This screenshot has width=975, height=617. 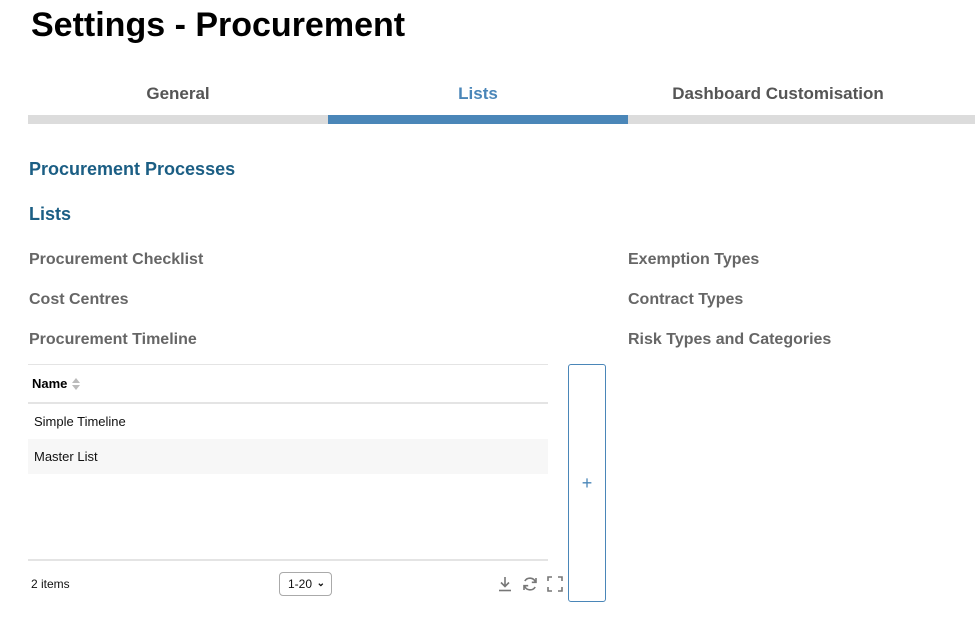 What do you see at coordinates (288, 456) in the screenshot?
I see `table-row: Master List` at bounding box center [288, 456].